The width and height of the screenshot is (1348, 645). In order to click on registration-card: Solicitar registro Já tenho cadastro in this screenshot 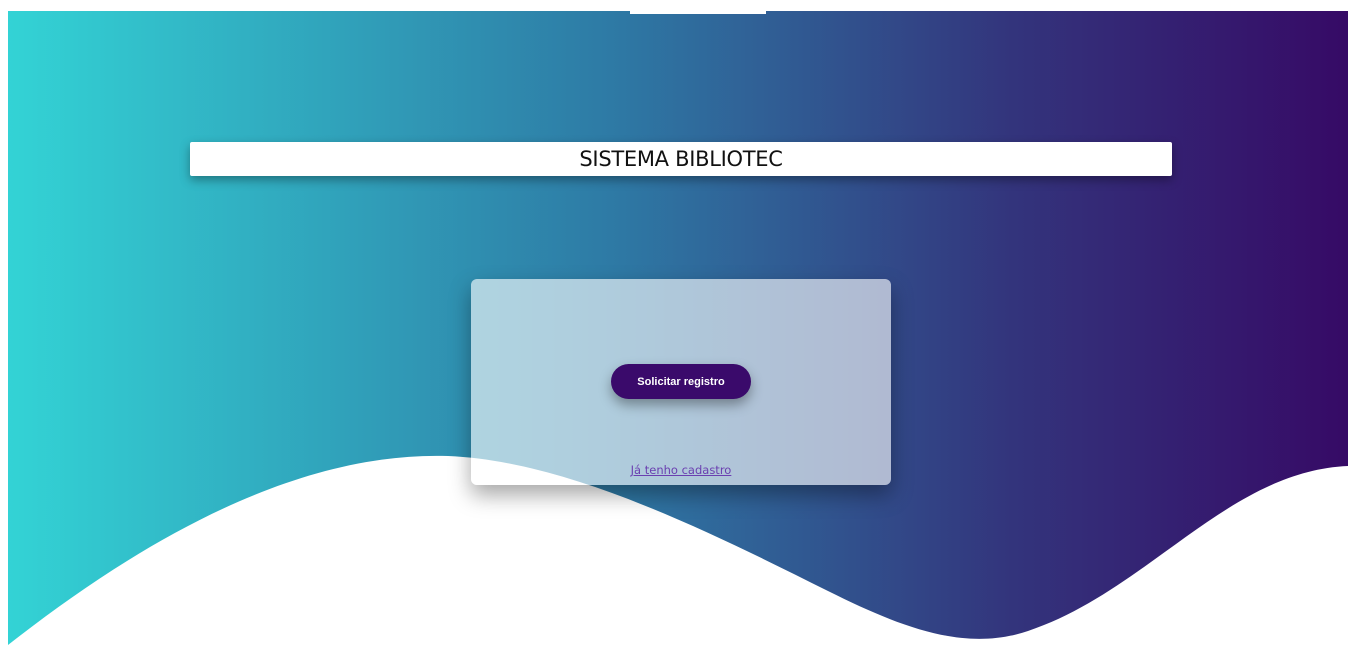, I will do `click(681, 382)`.